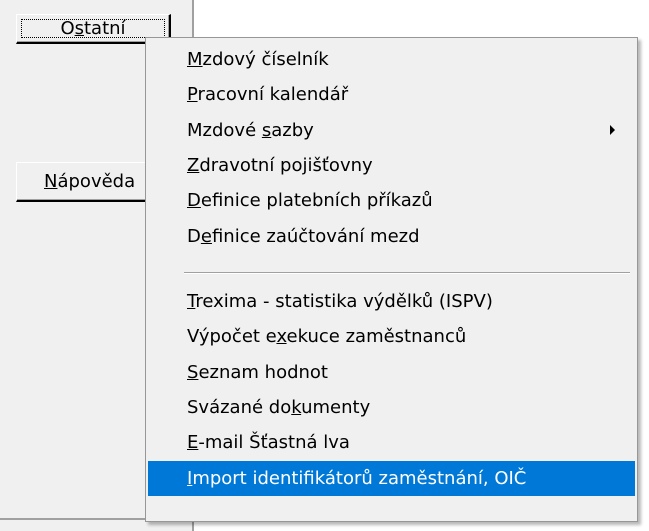  Describe the element at coordinates (391, 442) in the screenshot. I see `menu-item-email-stastna-lva: E-mail Šťastná lva` at that location.